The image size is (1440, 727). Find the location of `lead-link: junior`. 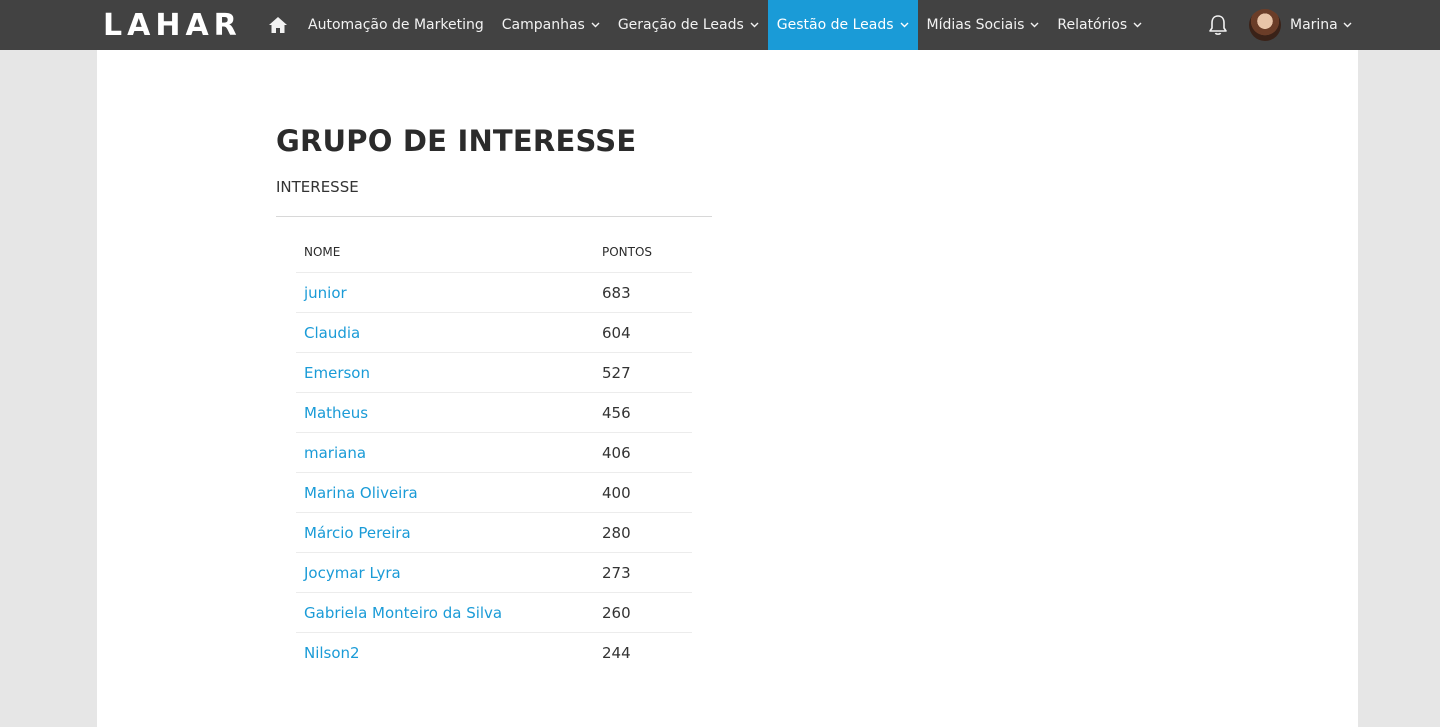

lead-link: junior is located at coordinates (325, 293).